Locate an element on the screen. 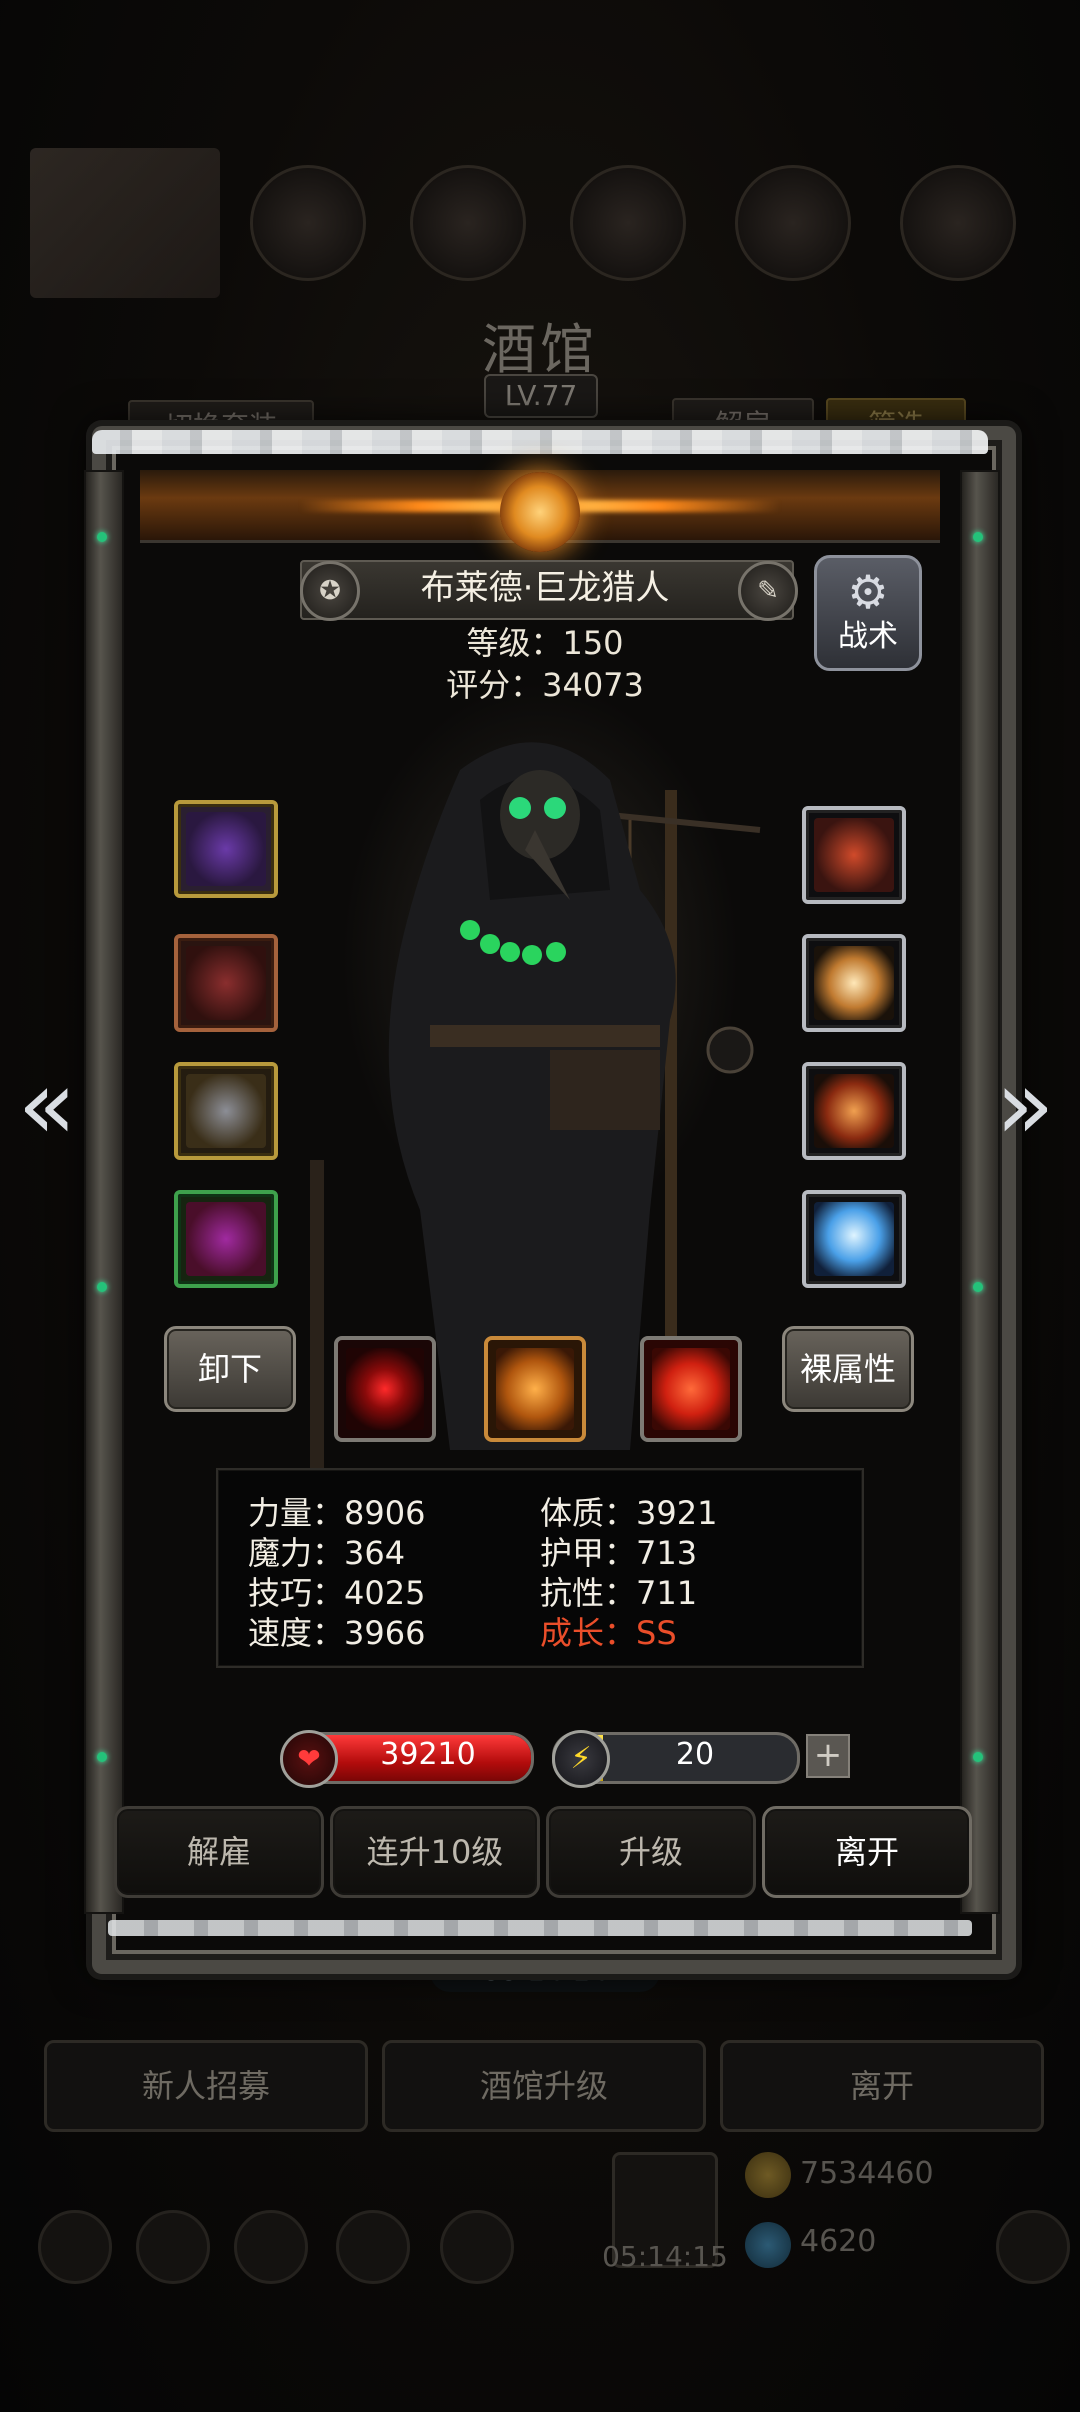  equip-slot-armor is located at coordinates (226, 983).